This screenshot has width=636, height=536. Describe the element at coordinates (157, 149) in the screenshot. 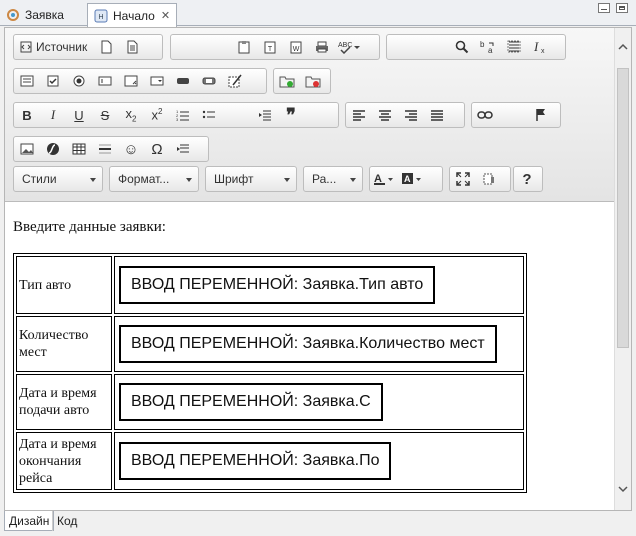

I see `special-char-button: Ω` at that location.